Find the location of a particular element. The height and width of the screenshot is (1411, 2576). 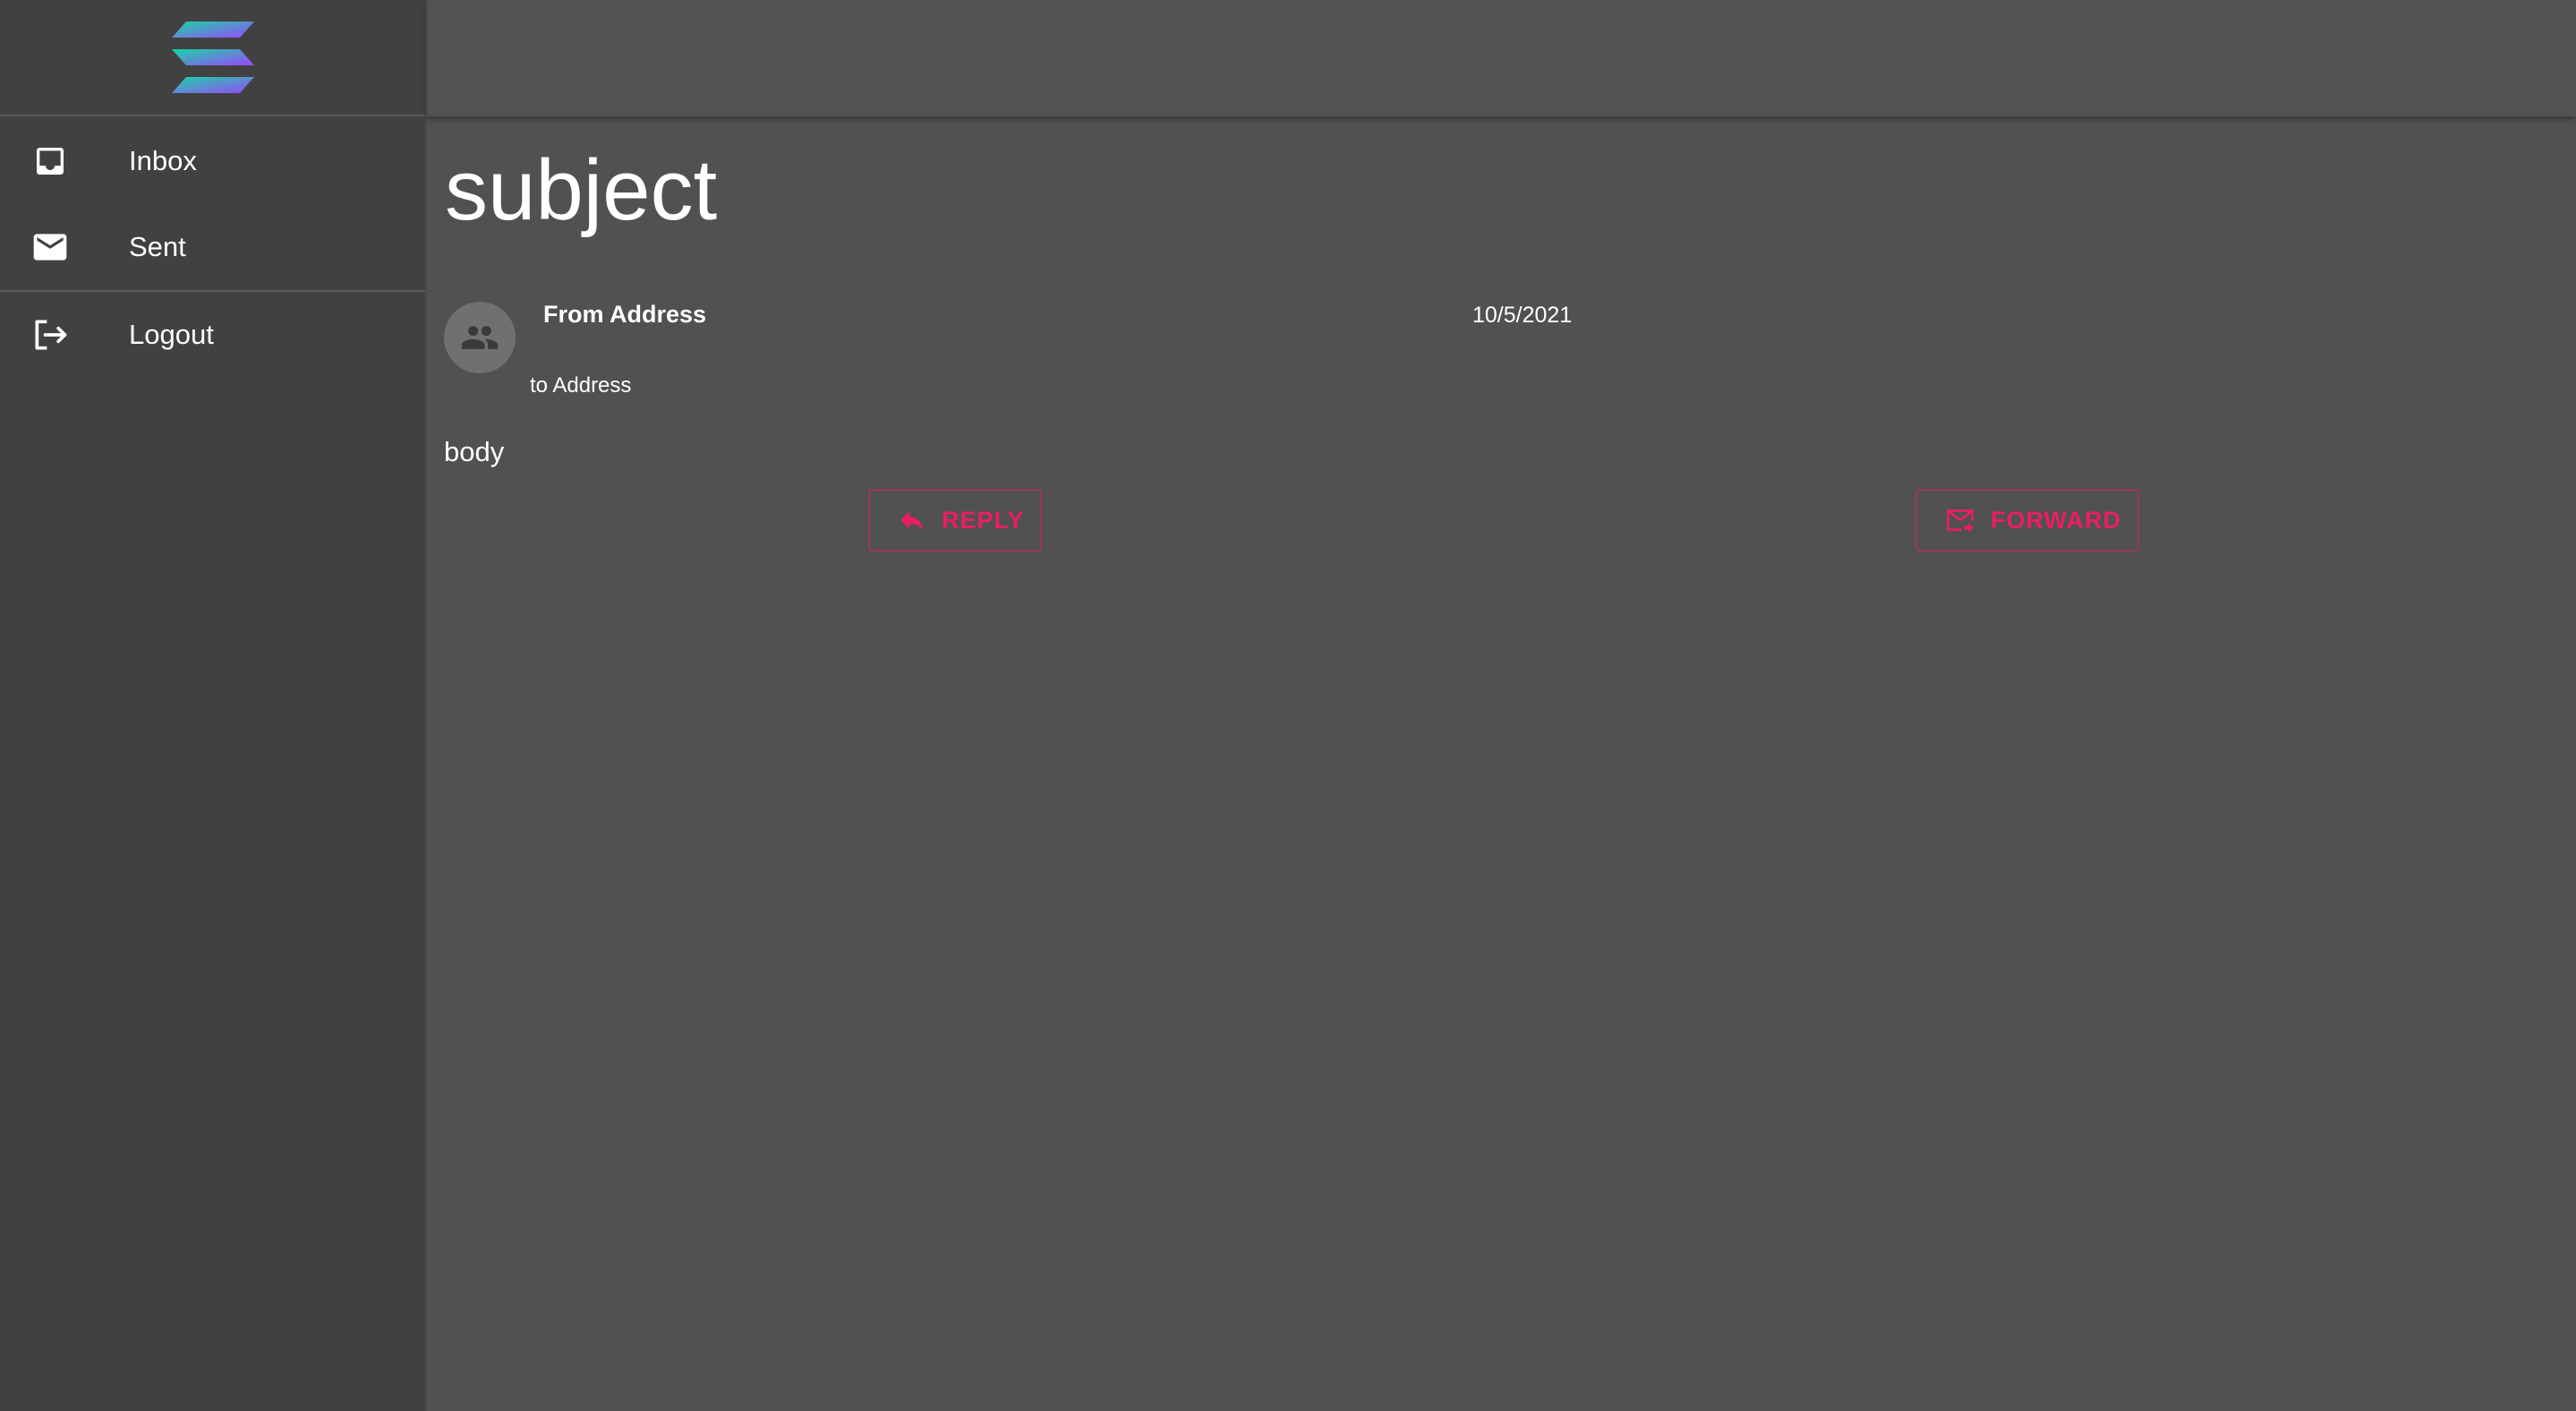

forward-button-label: FORWARD is located at coordinates (2056, 520).